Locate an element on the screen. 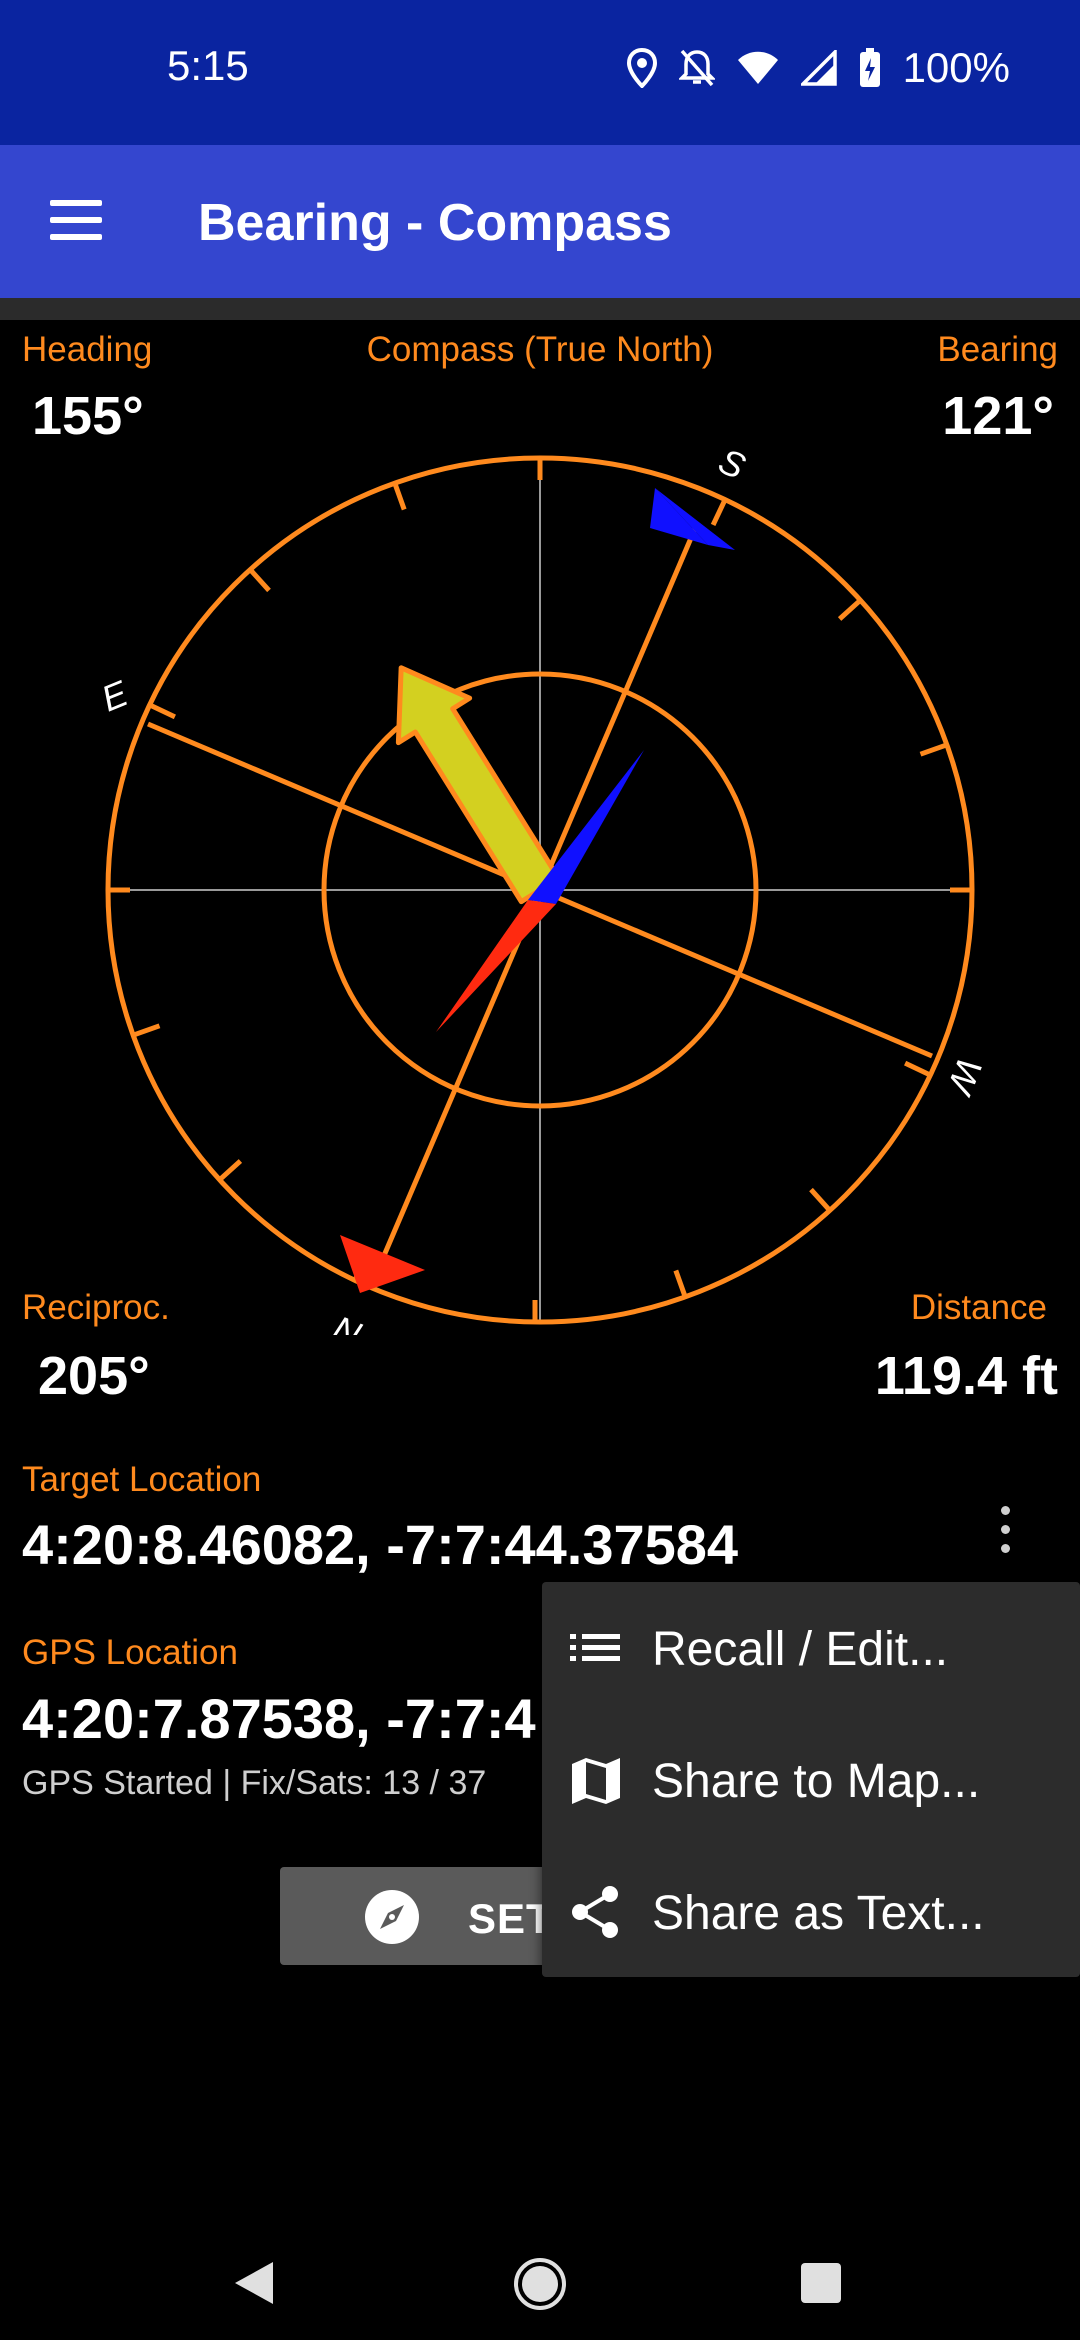  notifications-off-icon is located at coordinates (696, 68).